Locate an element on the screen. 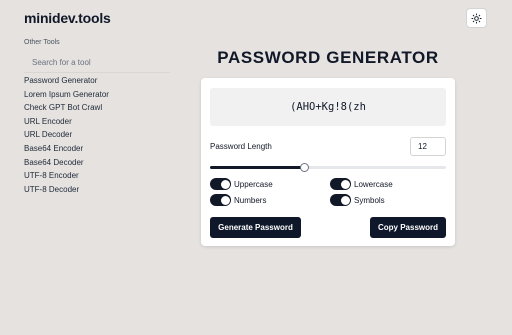 The height and width of the screenshot is (335, 512). site-logo: minidev.tools is located at coordinates (67, 18).